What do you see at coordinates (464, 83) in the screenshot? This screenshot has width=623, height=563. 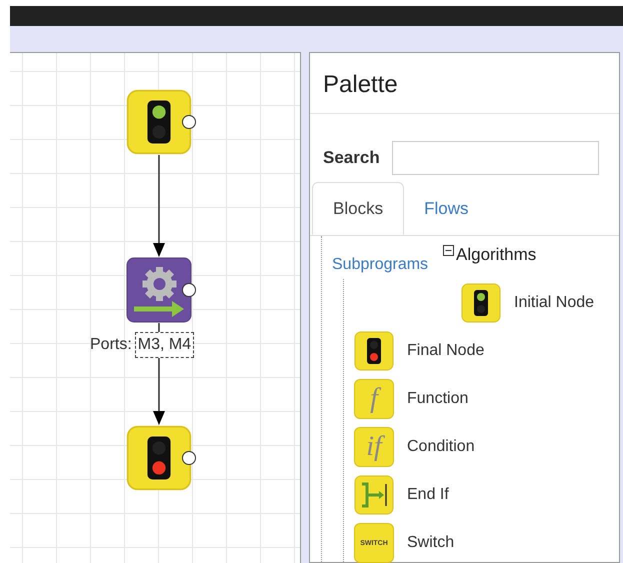 I see `palette-title: Palette` at bounding box center [464, 83].